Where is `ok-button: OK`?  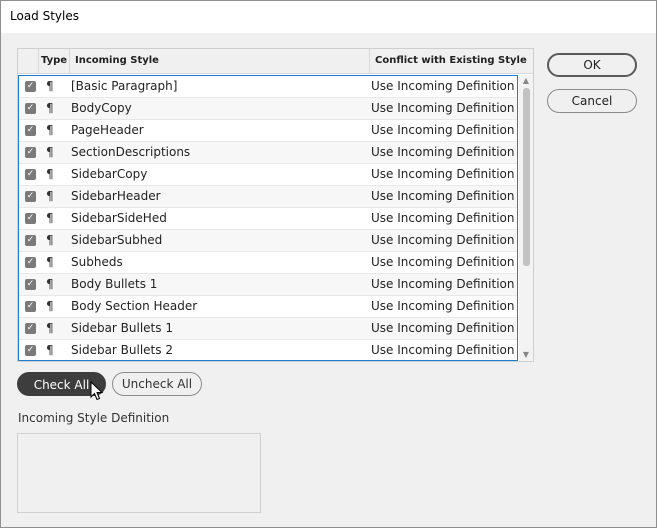
ok-button: OK is located at coordinates (592, 65).